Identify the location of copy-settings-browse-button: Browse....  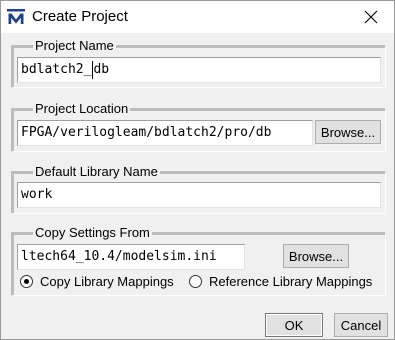
(316, 256).